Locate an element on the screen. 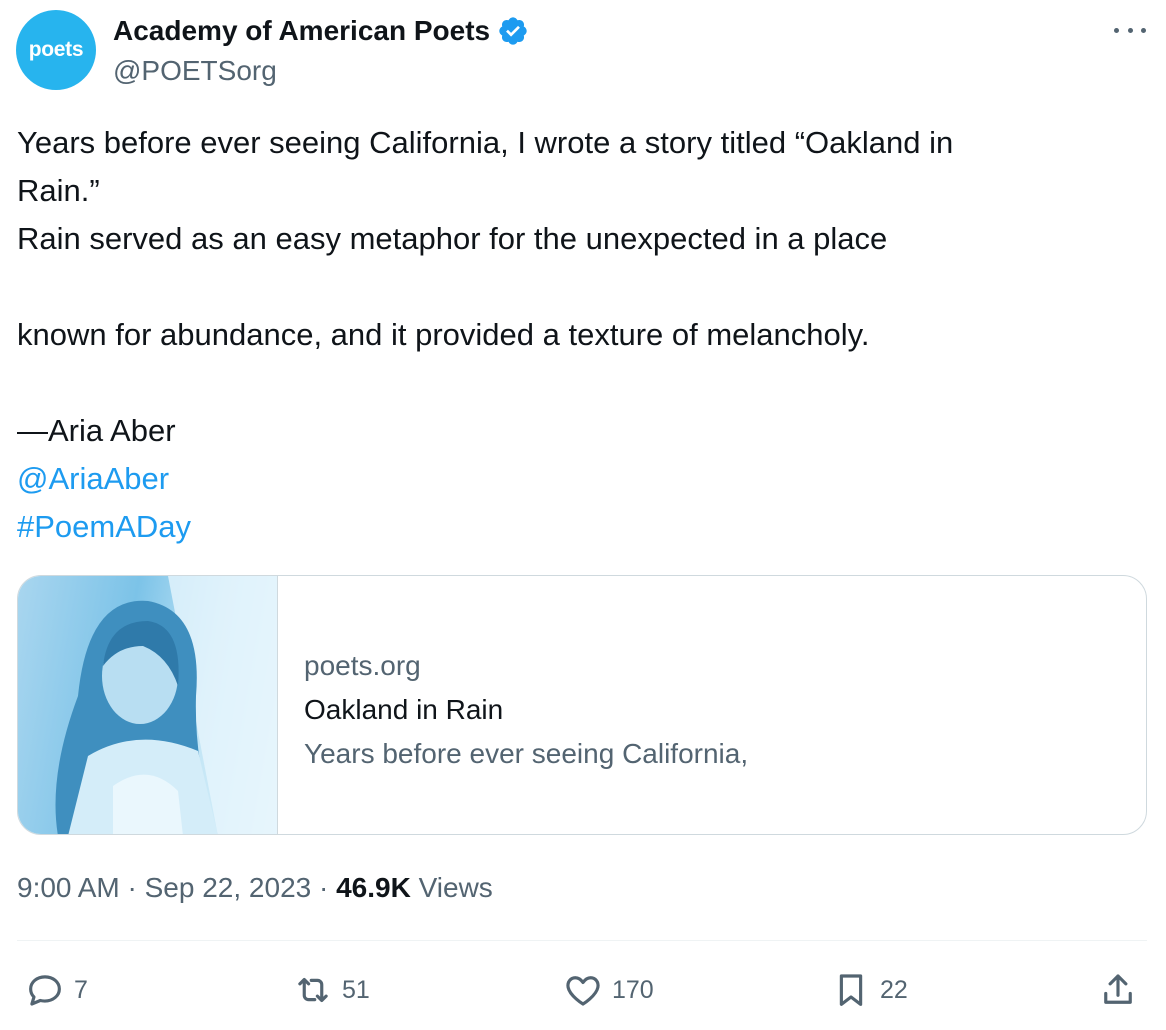  author-handle: @POETSorg is located at coordinates (195, 71).